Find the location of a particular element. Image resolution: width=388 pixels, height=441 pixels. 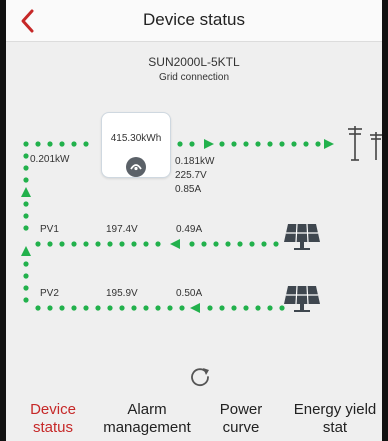

tab-label-line1: Device is located at coordinates (53, 409).